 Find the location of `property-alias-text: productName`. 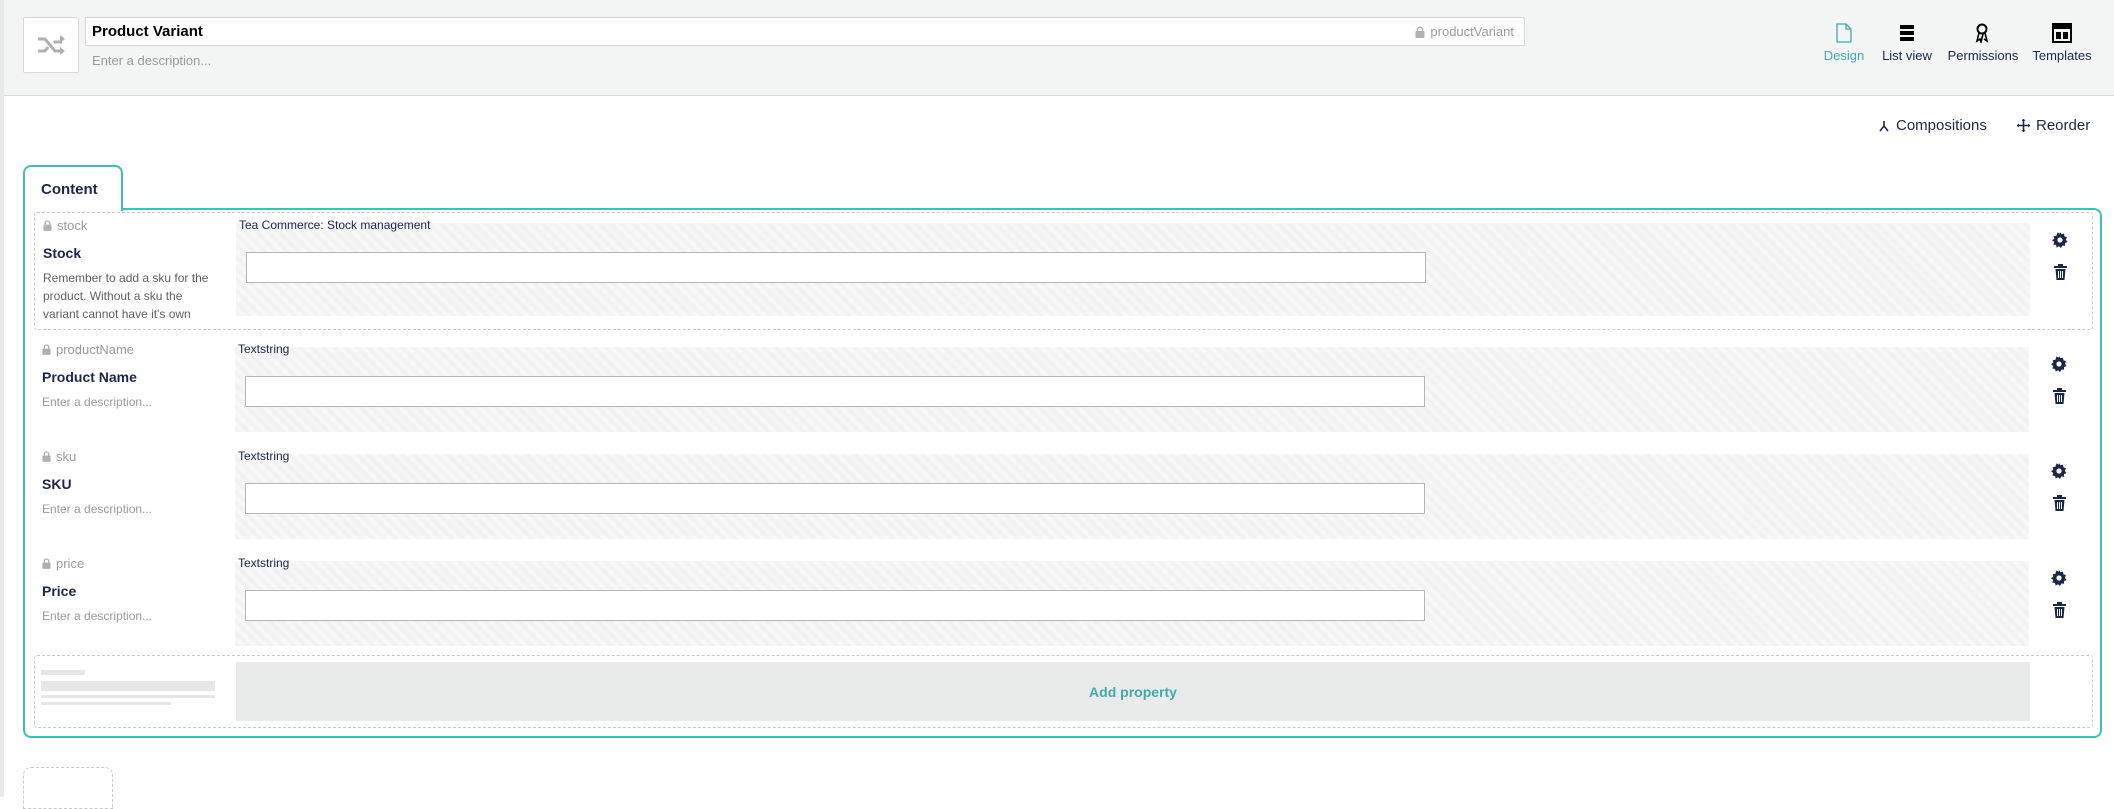

property-alias-text: productName is located at coordinates (95, 349).